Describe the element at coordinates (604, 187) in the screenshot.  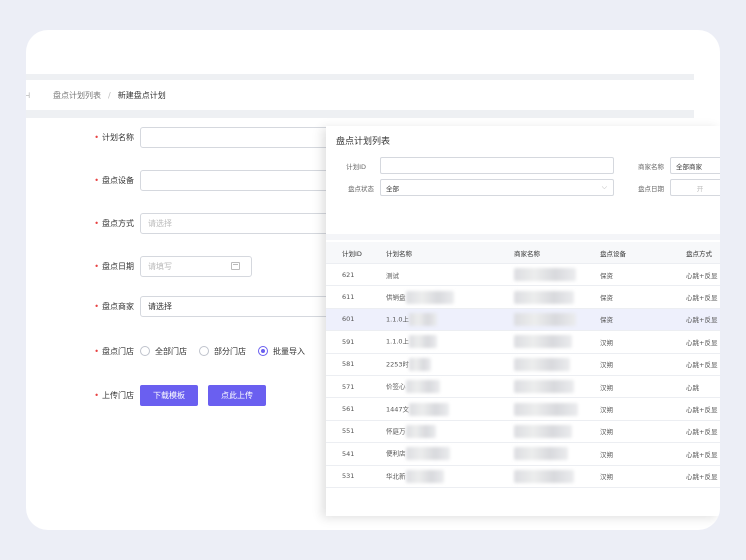
I see `chevron-down-icon: ⌵` at that location.